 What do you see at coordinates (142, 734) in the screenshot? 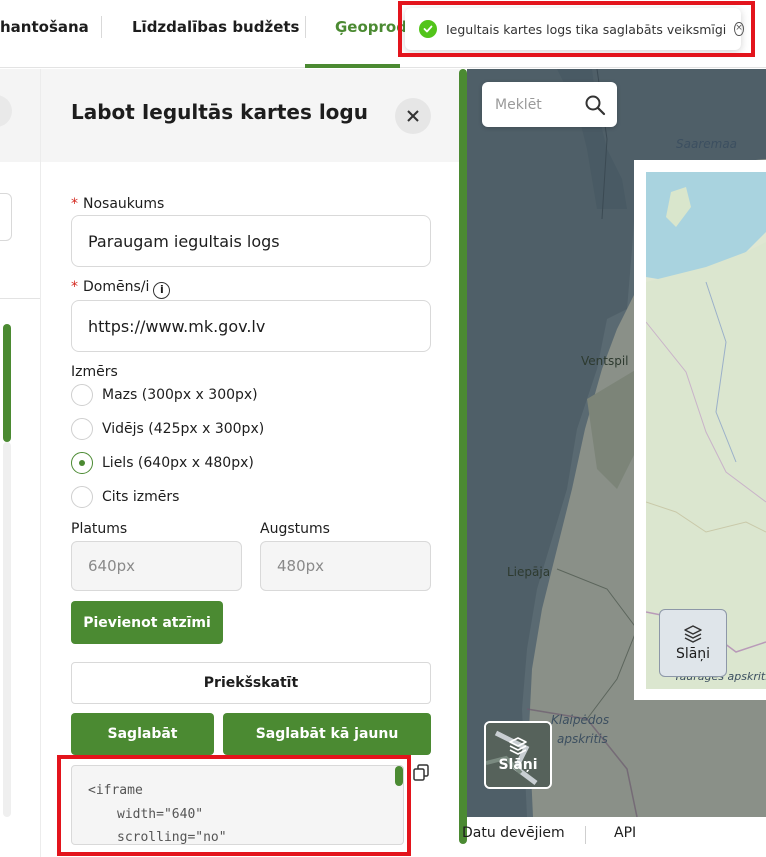
I see `save-button: Saglabāt` at bounding box center [142, 734].